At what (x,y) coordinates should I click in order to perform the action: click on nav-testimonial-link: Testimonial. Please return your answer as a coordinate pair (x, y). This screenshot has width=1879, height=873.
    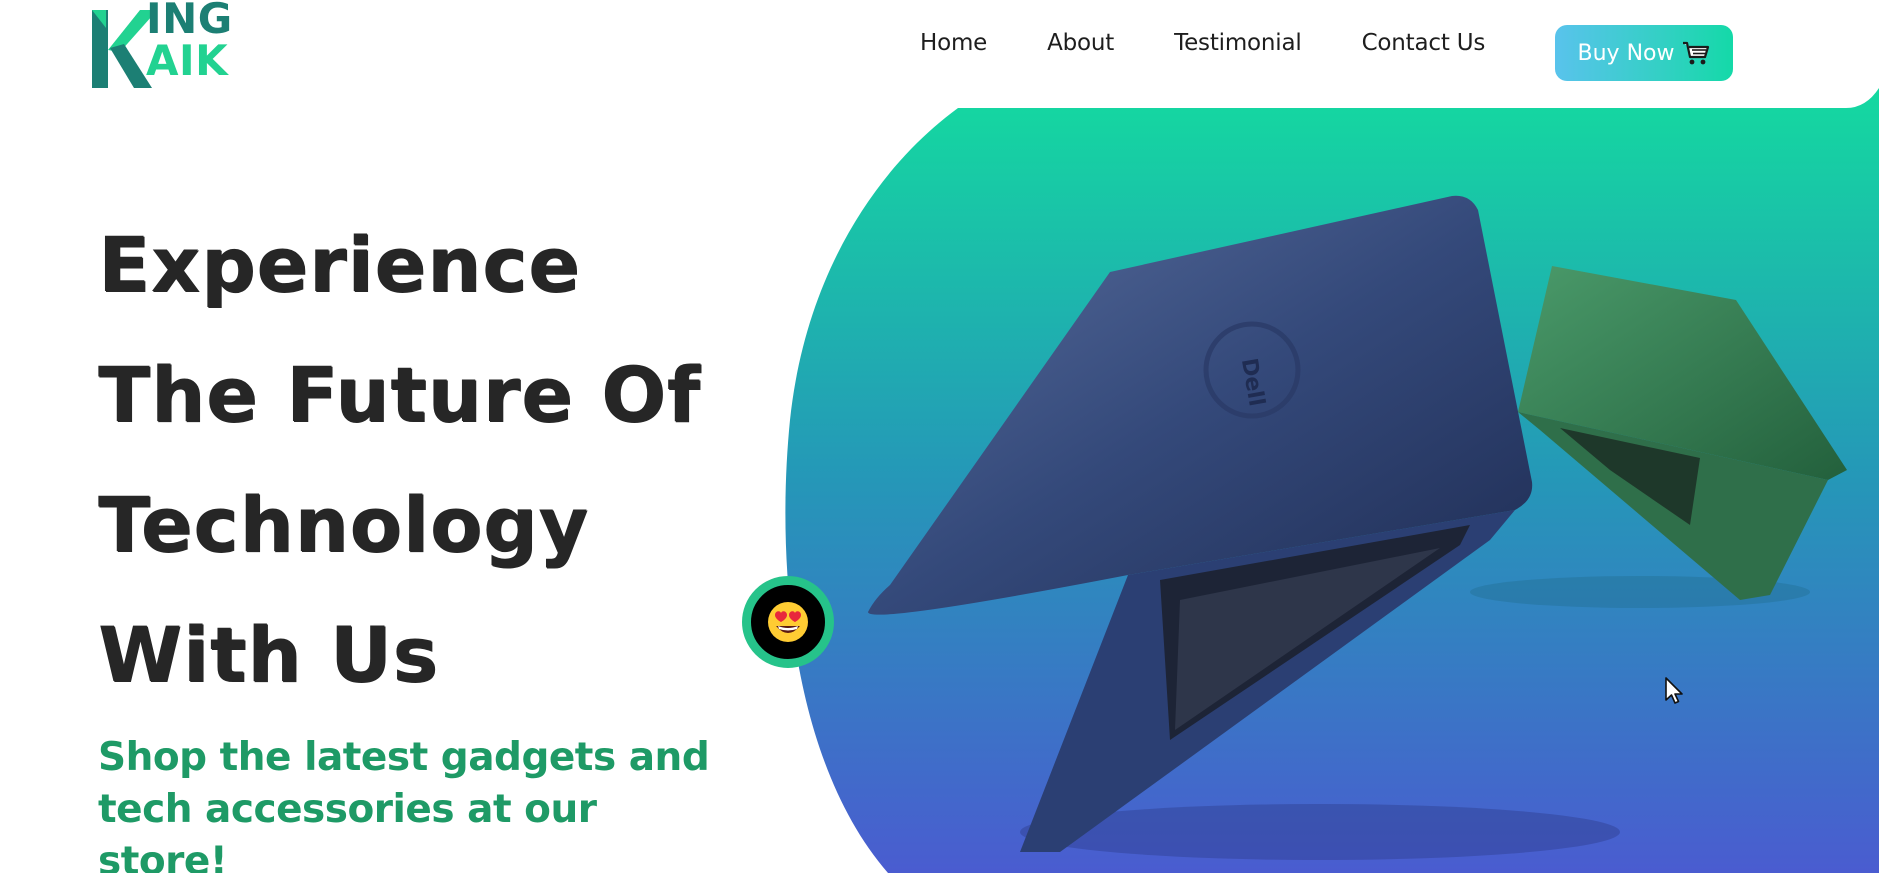
    Looking at the image, I should click on (1238, 43).